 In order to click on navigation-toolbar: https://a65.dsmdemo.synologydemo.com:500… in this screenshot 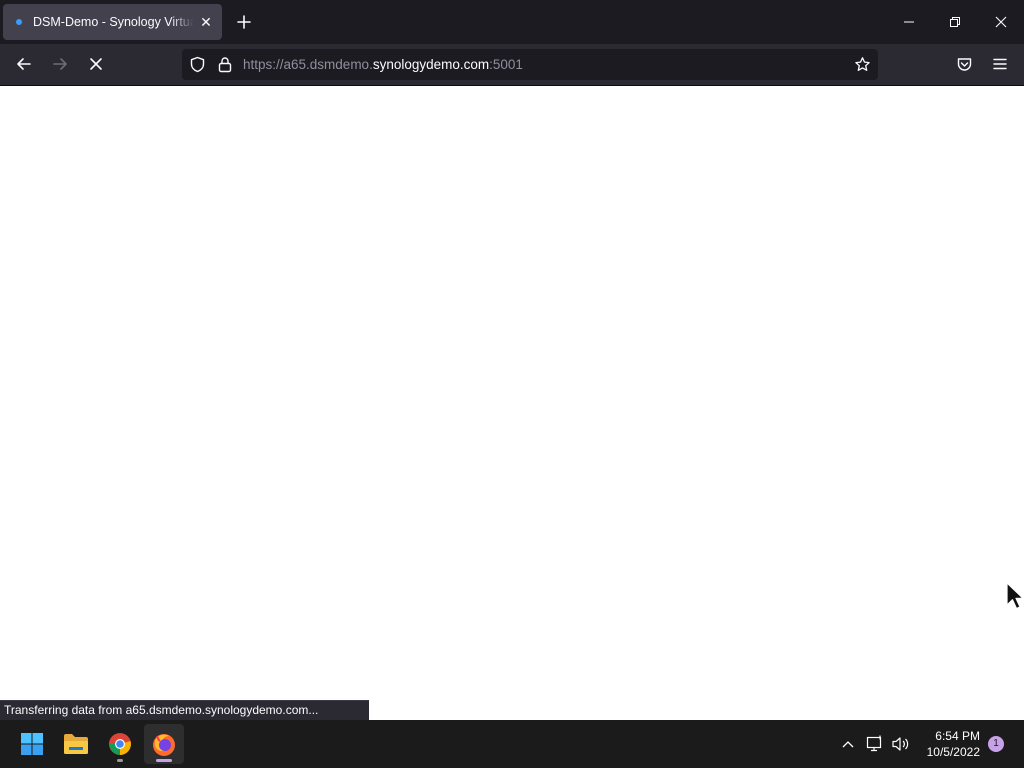, I will do `click(512, 65)`.